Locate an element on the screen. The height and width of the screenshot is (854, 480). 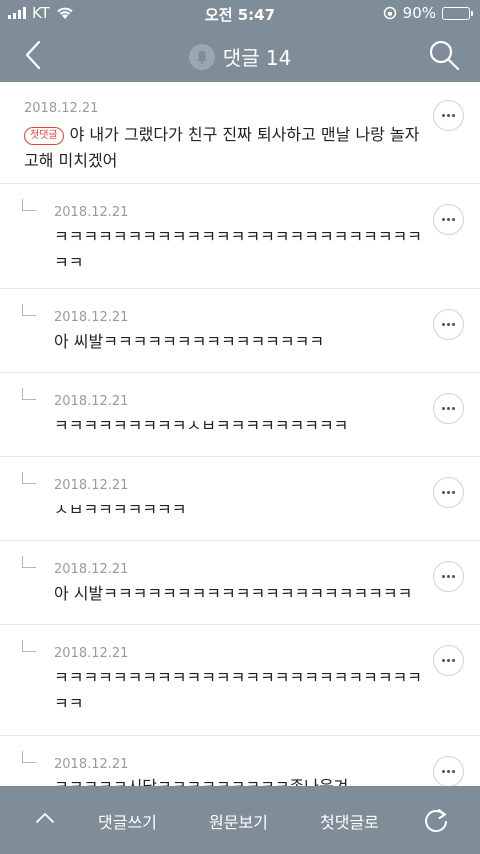
comment-text: 아 씨발ㅋㅋㅋㅋㅋㅋㅋㅋㅋㅋㅋㅋㅋㅋㅋ is located at coordinates (189, 341).